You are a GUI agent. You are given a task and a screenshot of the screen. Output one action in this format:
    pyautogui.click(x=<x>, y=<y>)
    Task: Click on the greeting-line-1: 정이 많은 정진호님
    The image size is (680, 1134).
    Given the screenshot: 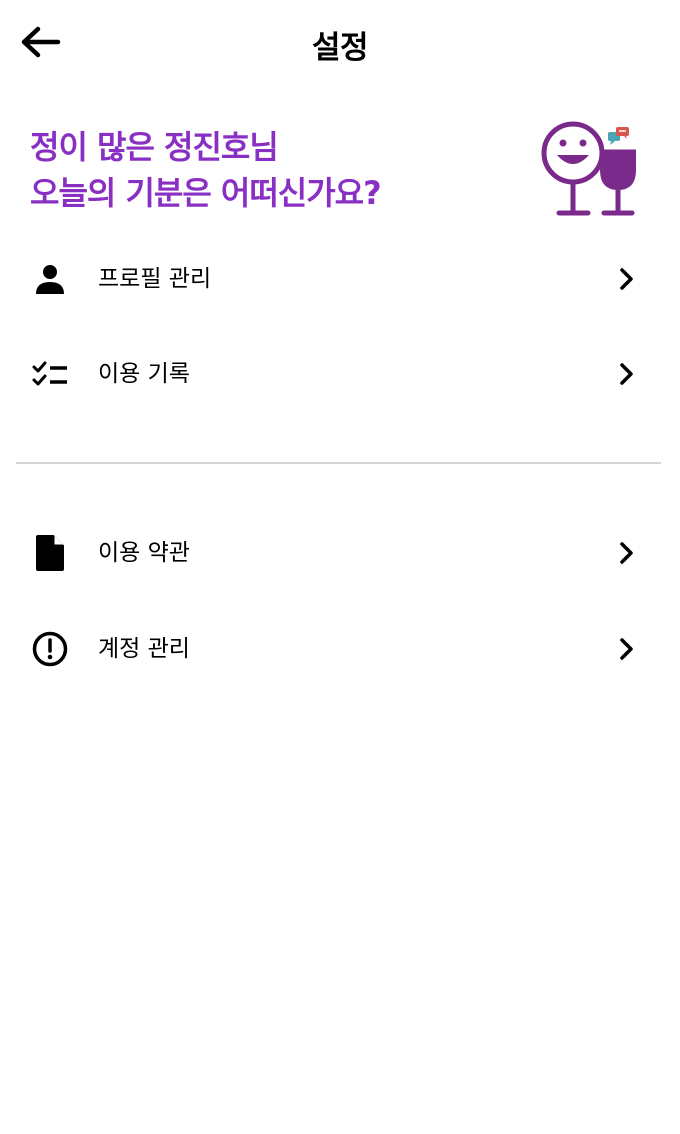 What is the action you would take?
    pyautogui.click(x=154, y=147)
    